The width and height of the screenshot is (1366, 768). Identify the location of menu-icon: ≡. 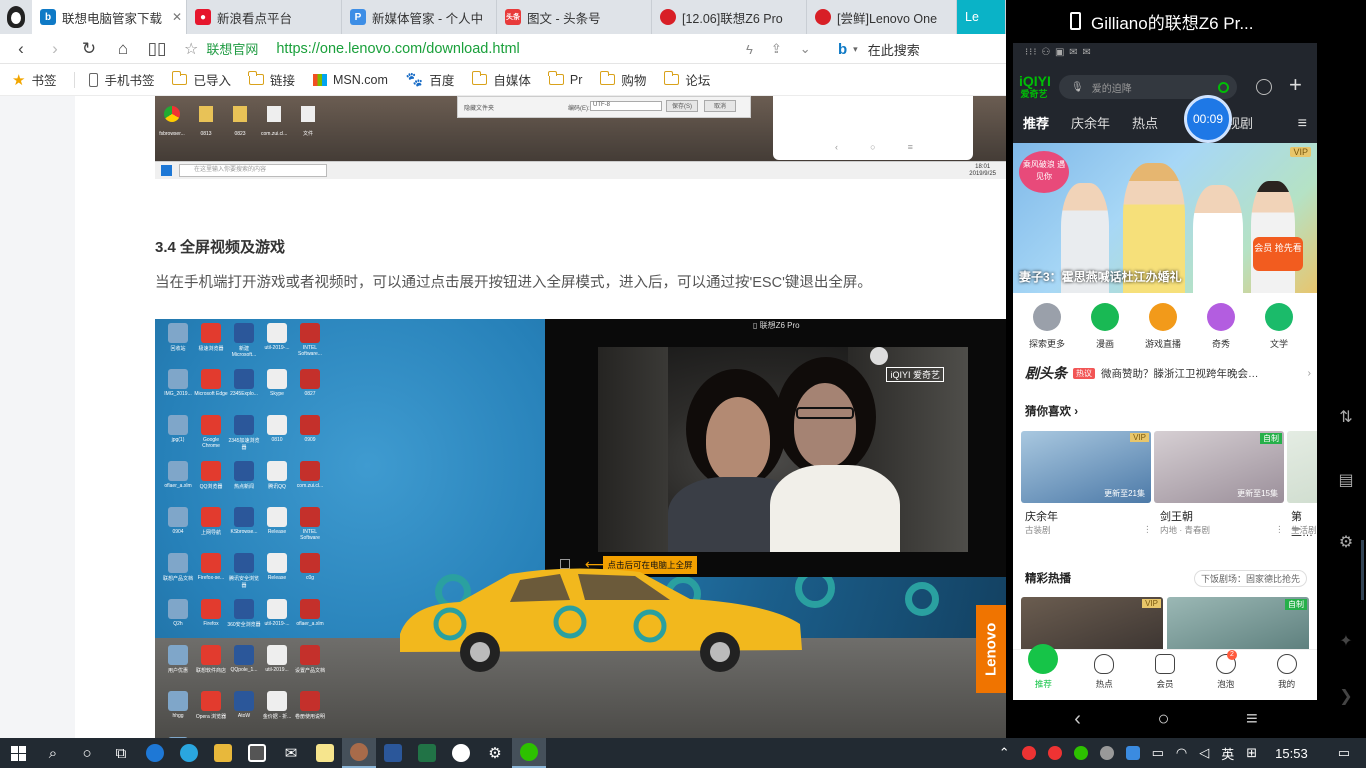
(1302, 124).